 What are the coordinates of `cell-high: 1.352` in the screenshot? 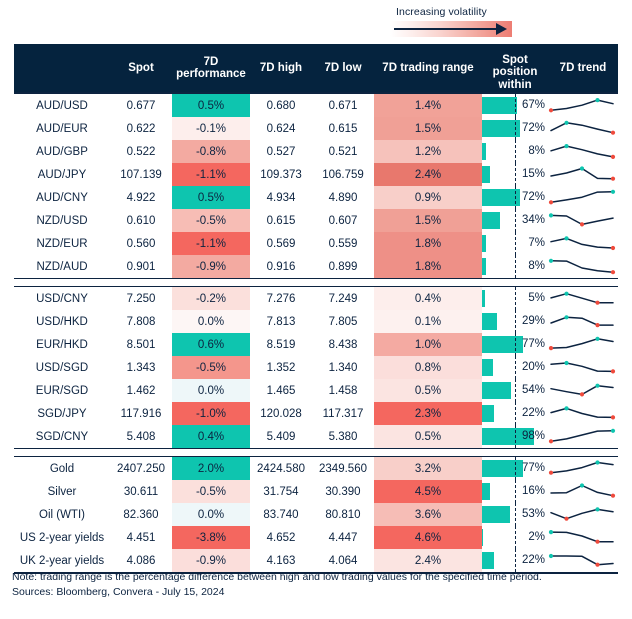 It's located at (281, 367).